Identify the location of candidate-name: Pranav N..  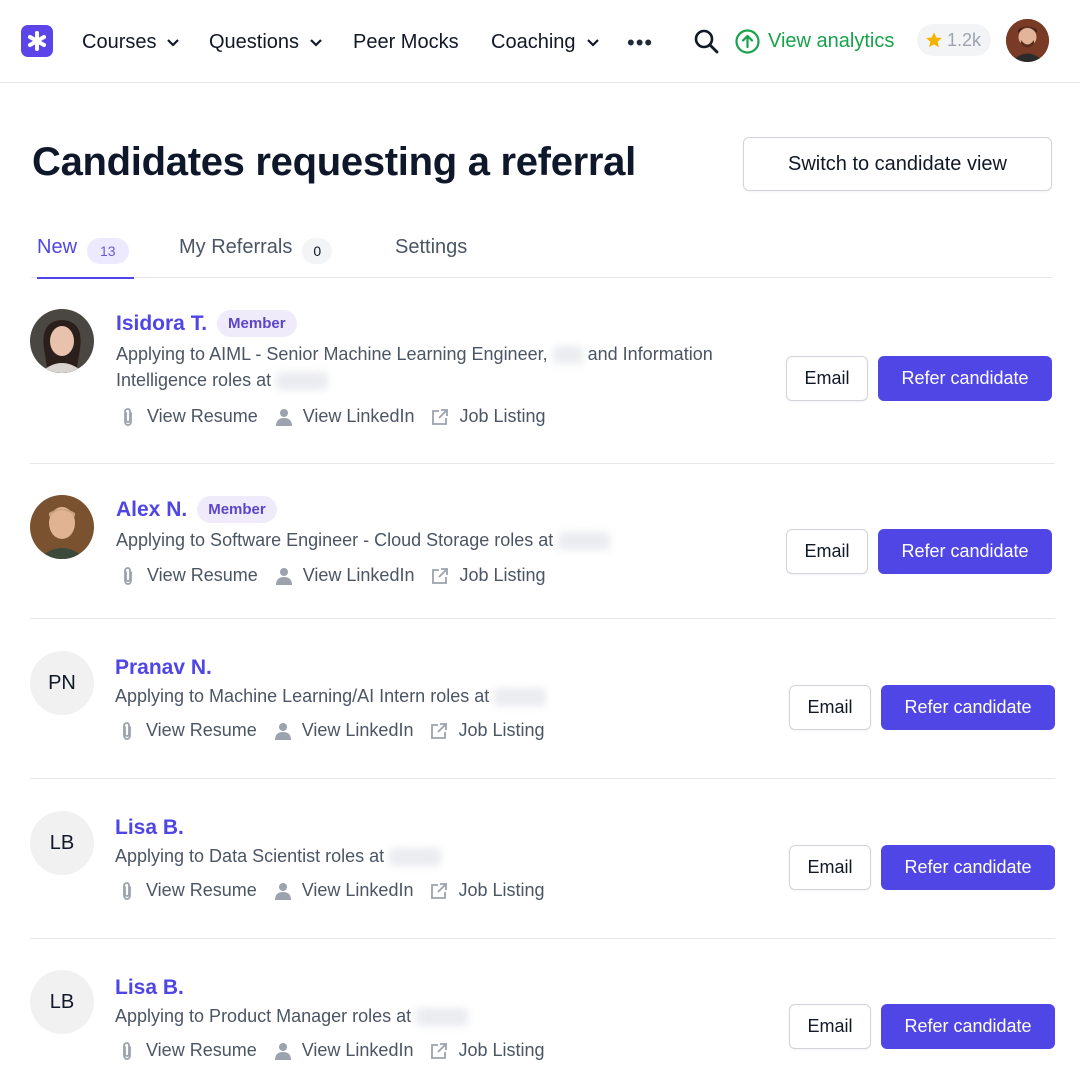
(163, 668).